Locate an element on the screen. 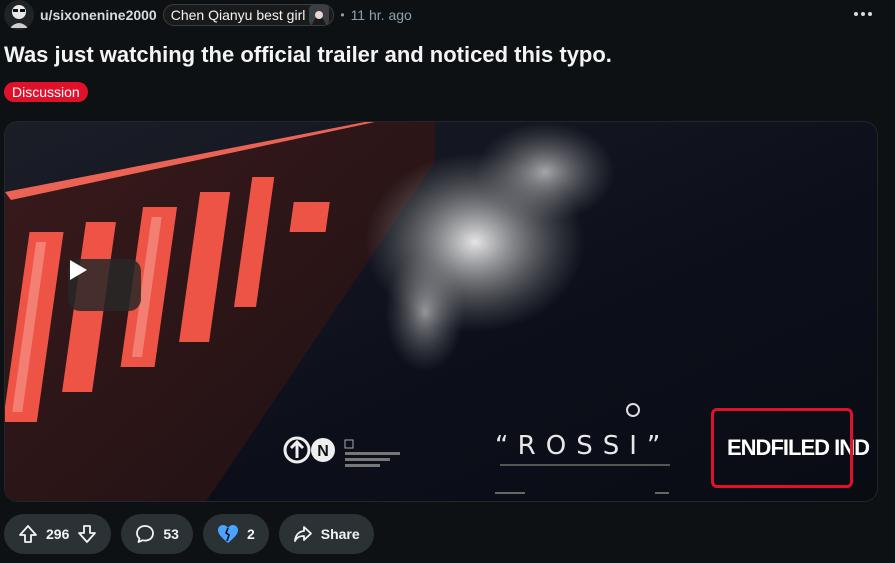  share-label: Share is located at coordinates (340, 534).